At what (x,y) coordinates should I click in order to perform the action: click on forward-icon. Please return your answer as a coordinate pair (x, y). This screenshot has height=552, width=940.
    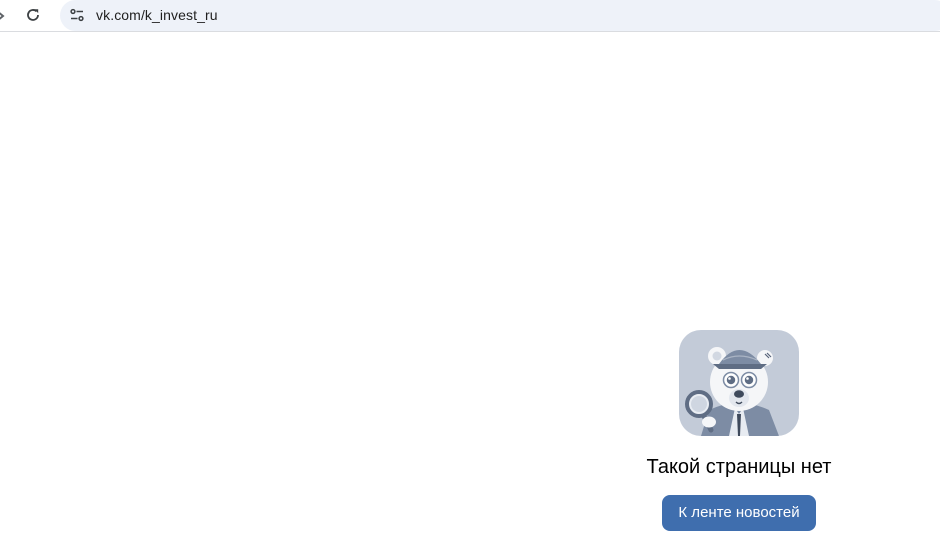
    Looking at the image, I should click on (3, 15).